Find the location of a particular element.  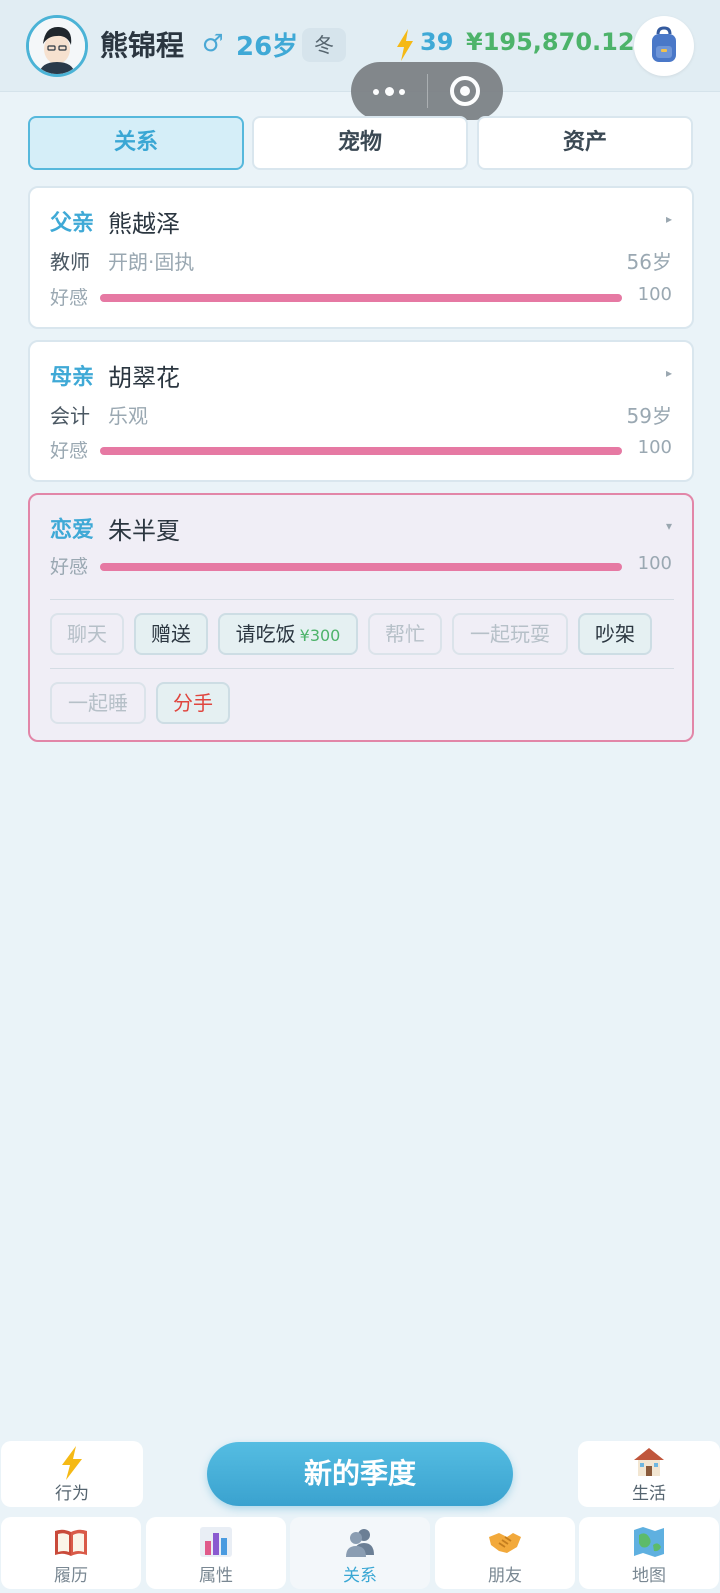

handshake-icon is located at coordinates (505, 1543).